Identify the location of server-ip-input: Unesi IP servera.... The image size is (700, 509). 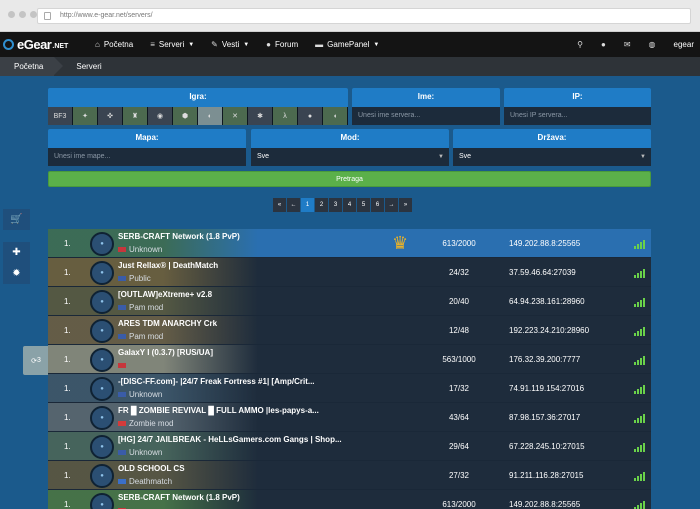
(577, 116).